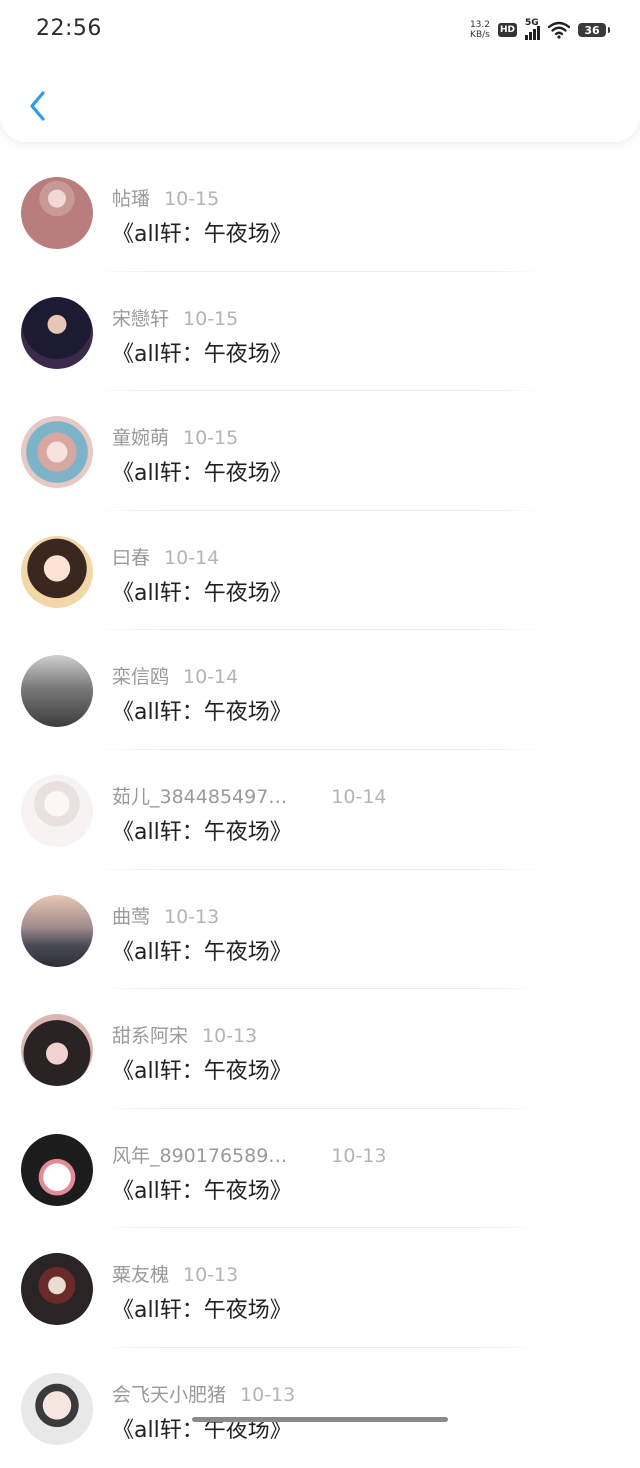 This screenshot has width=640, height=1468. I want to click on username: 帖璠, so click(131, 199).